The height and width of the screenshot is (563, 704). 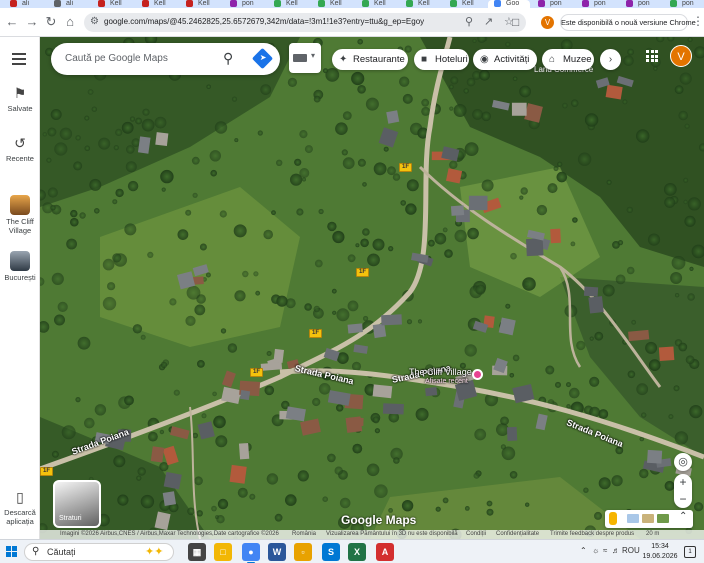 I want to click on bookmark-icon: ⚑, so click(x=20, y=93).